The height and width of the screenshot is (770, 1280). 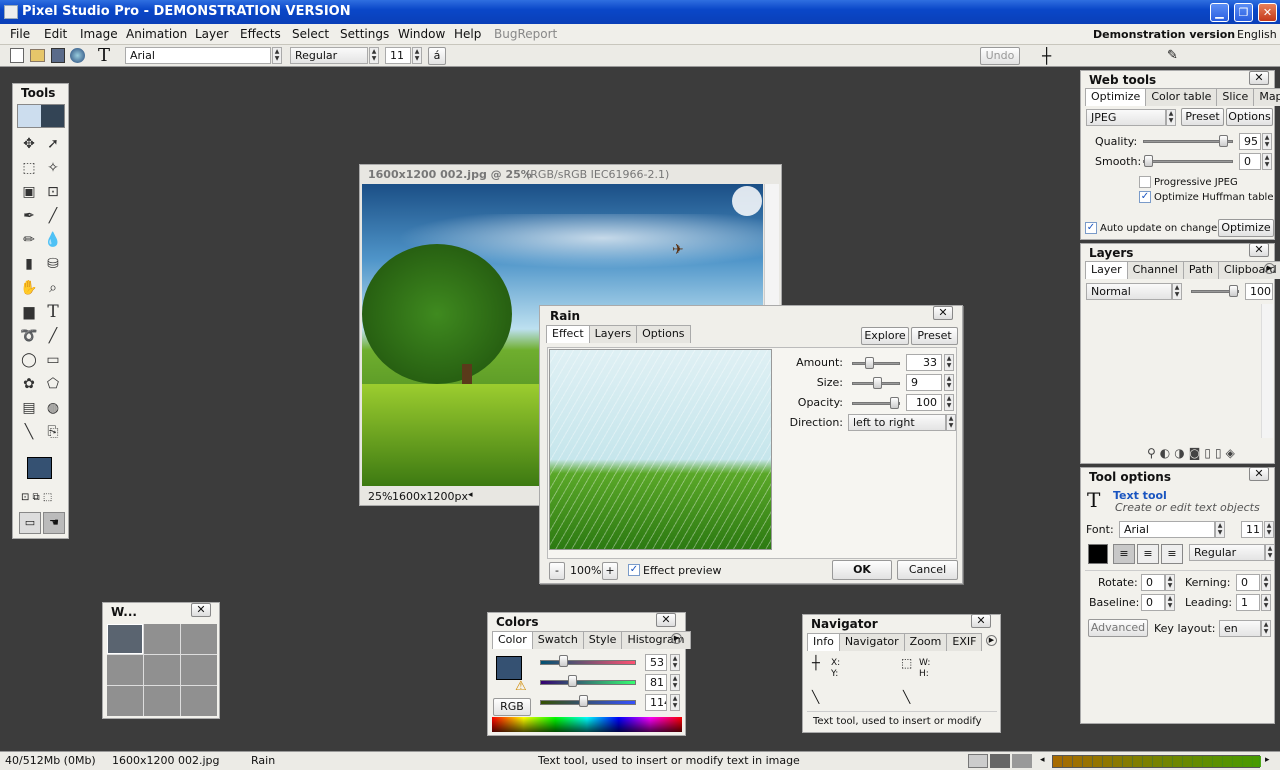 What do you see at coordinates (1091, 228) in the screenshot?
I see `auto-update-checkbox: ✓` at bounding box center [1091, 228].